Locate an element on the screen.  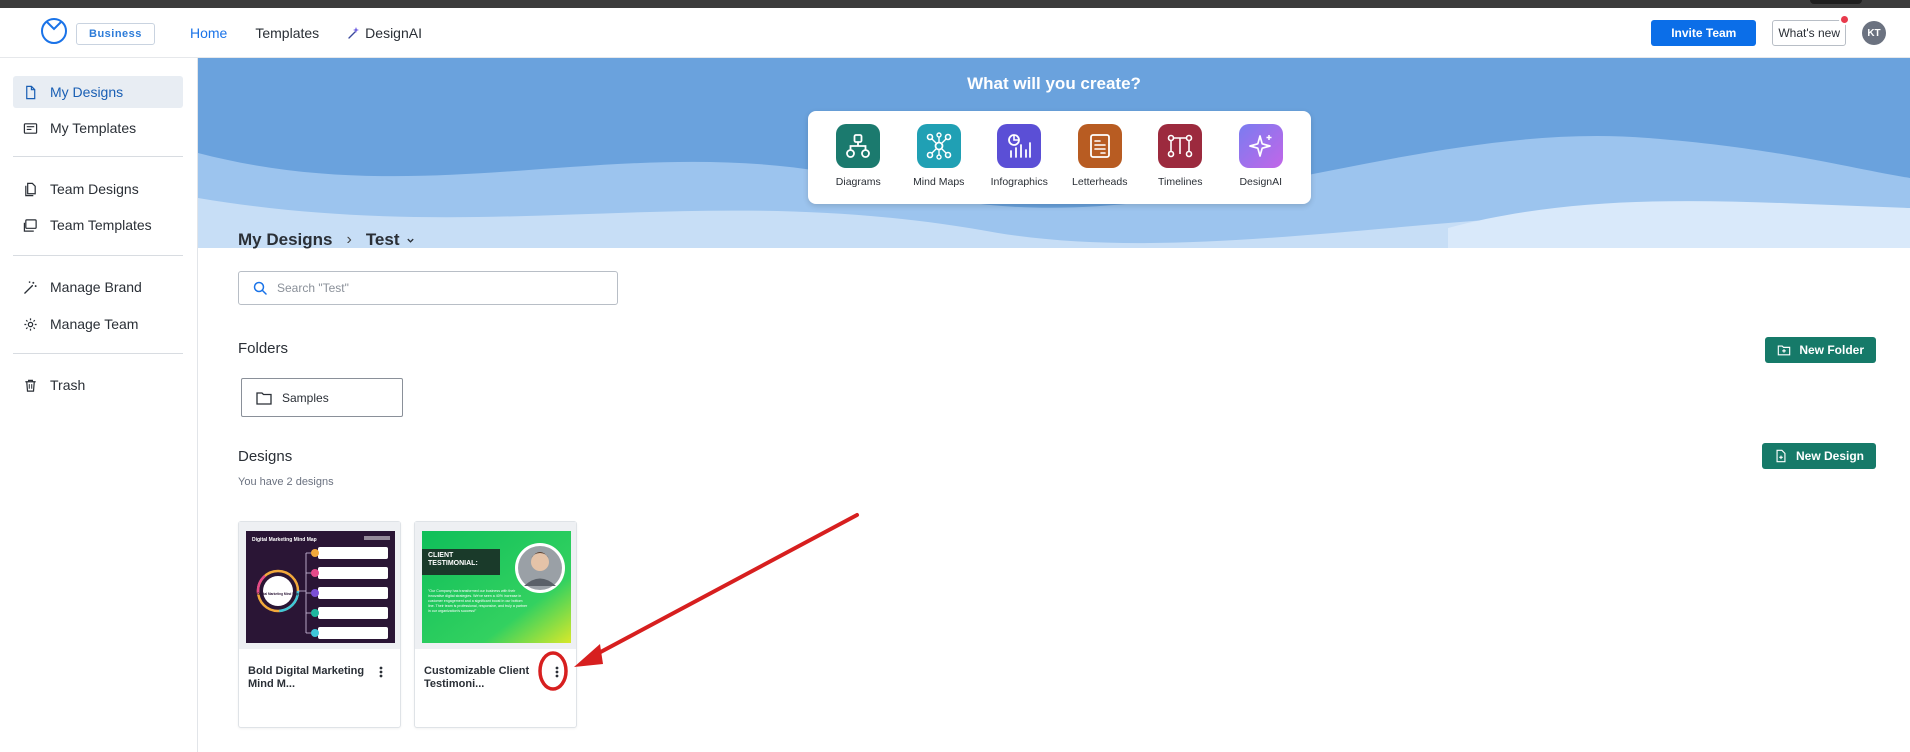
window-top-strip is located at coordinates (955, 4).